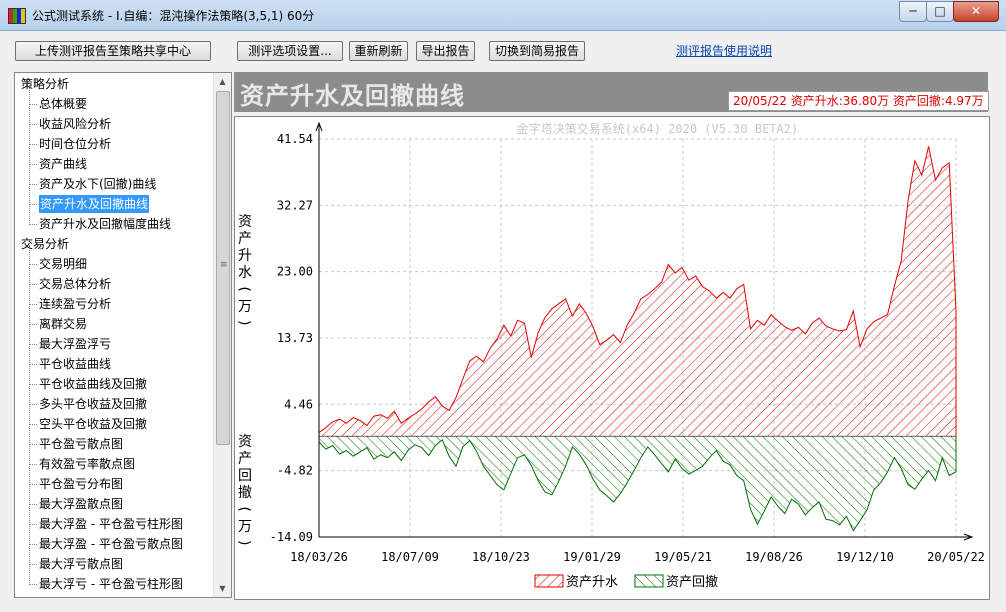 The image size is (1006, 612). Describe the element at coordinates (692, 582) in the screenshot. I see `legend-label-drawdown: 资产回撤` at that location.